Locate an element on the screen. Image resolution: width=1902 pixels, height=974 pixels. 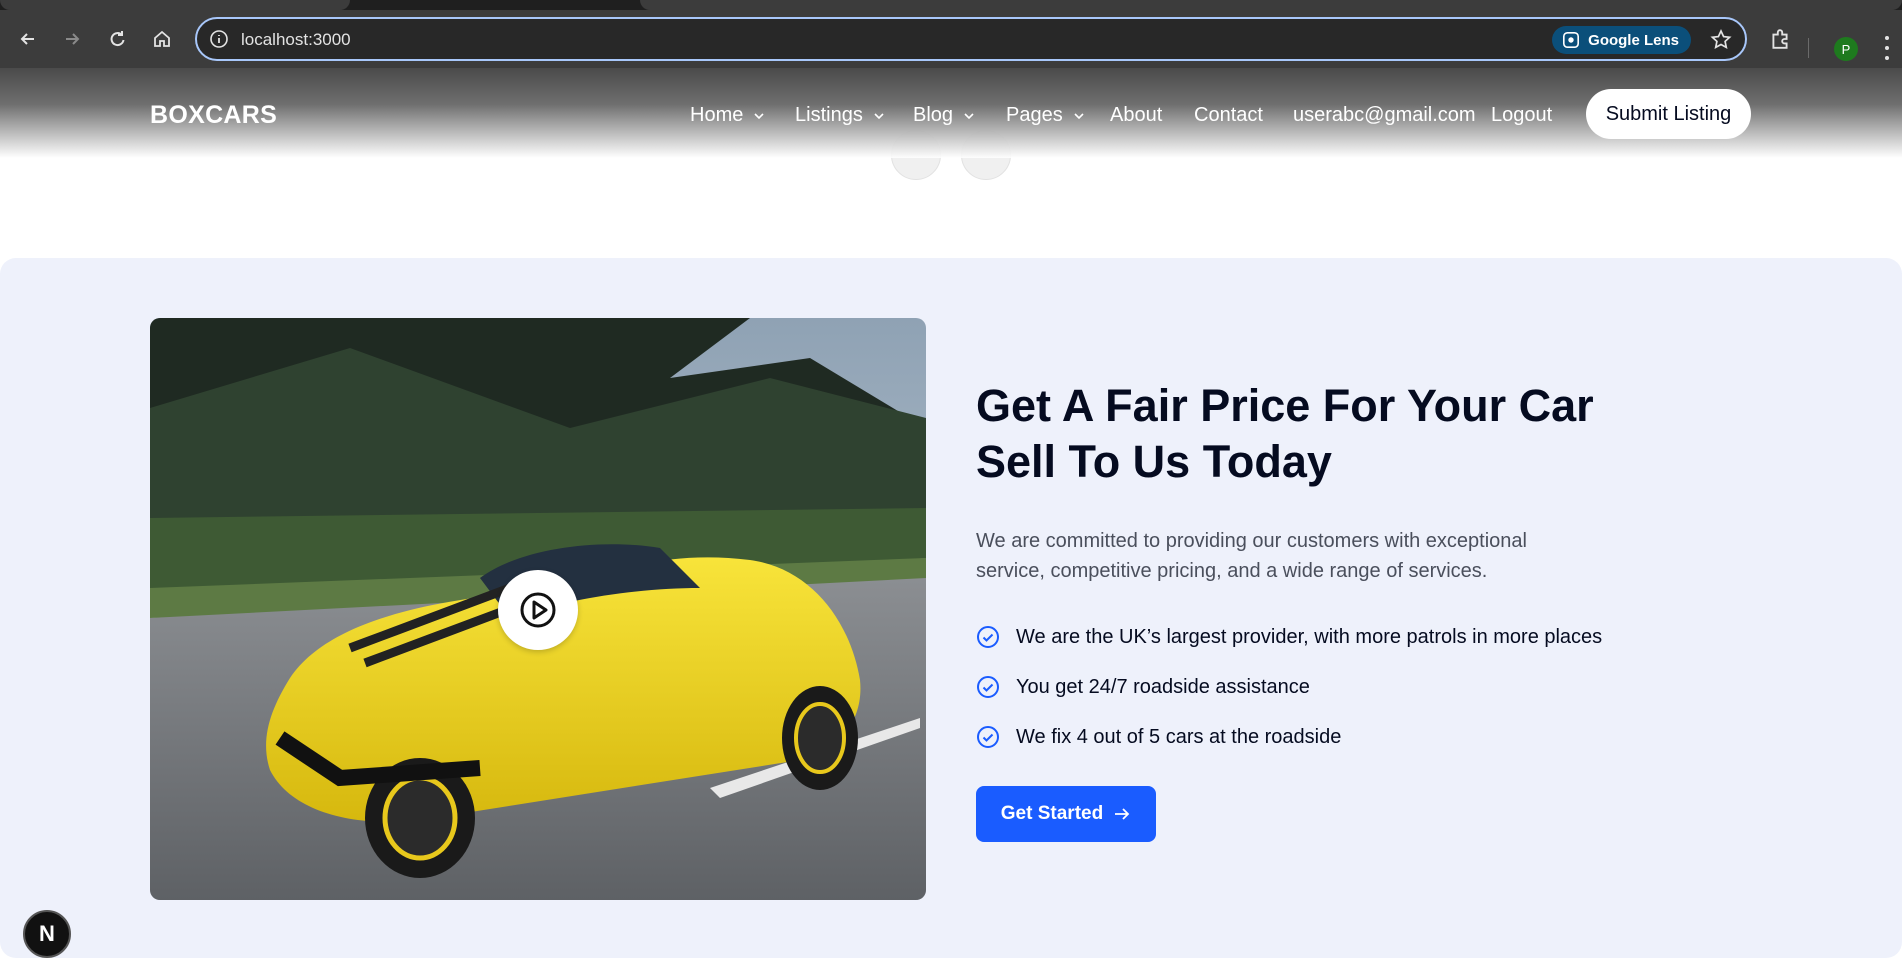
browser-toolbar: localhost:3000 Google Lens P is located at coordinates (951, 39).